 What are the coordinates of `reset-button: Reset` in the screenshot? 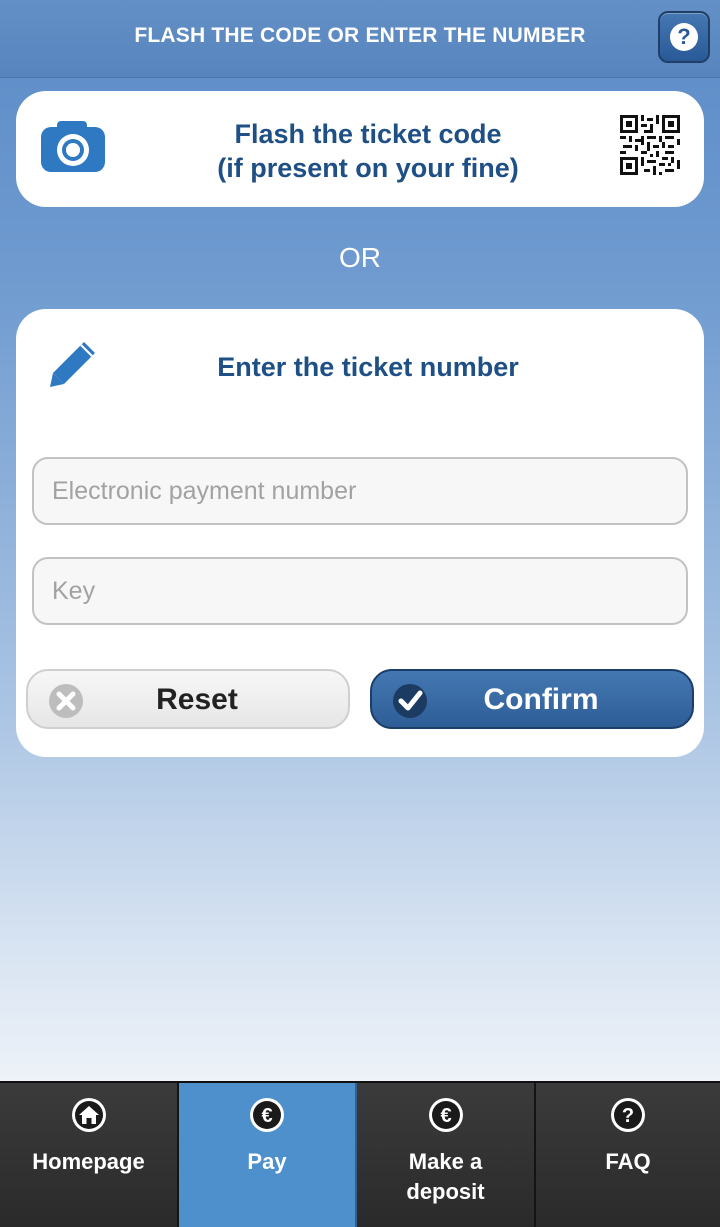 It's located at (188, 699).